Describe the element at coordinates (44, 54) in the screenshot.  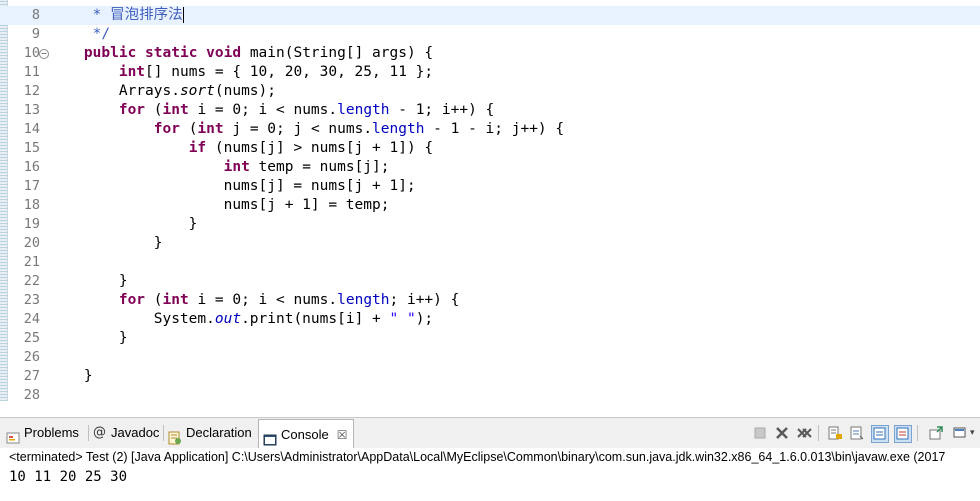
I see `fold-toggle-icon: −` at that location.